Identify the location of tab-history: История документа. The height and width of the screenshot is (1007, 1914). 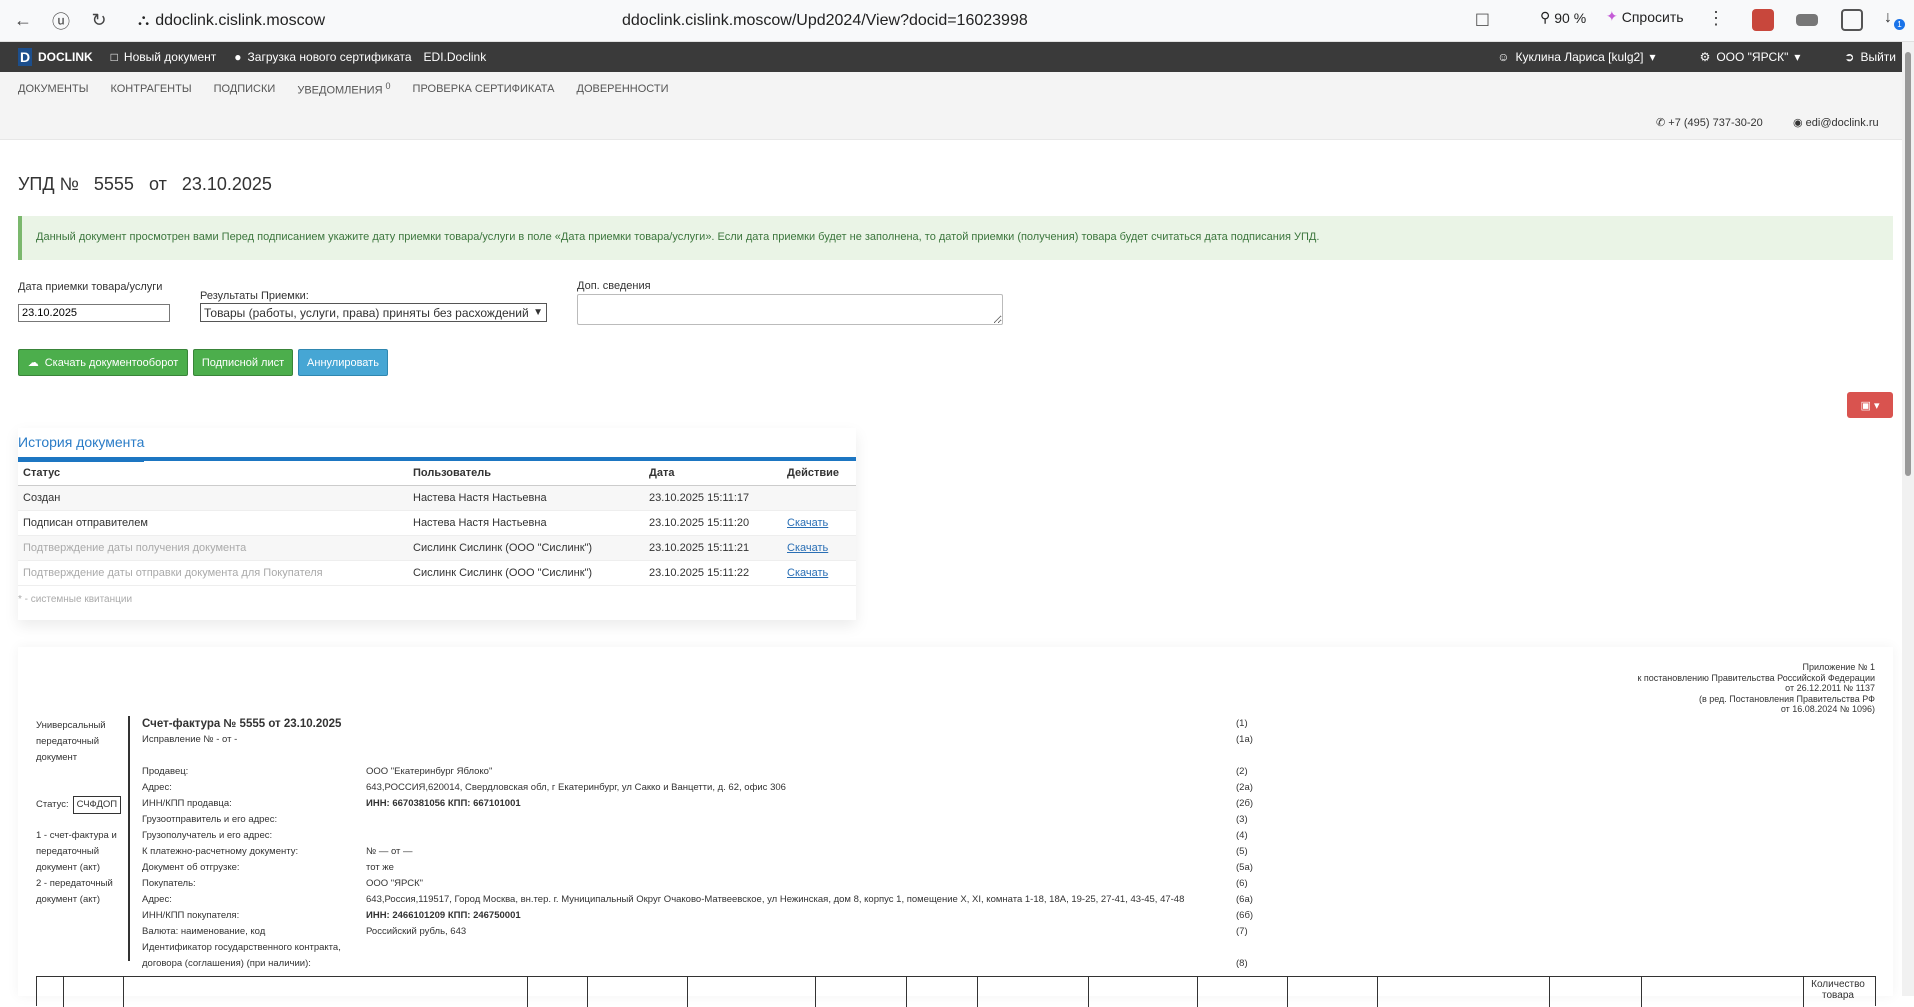
(81, 448).